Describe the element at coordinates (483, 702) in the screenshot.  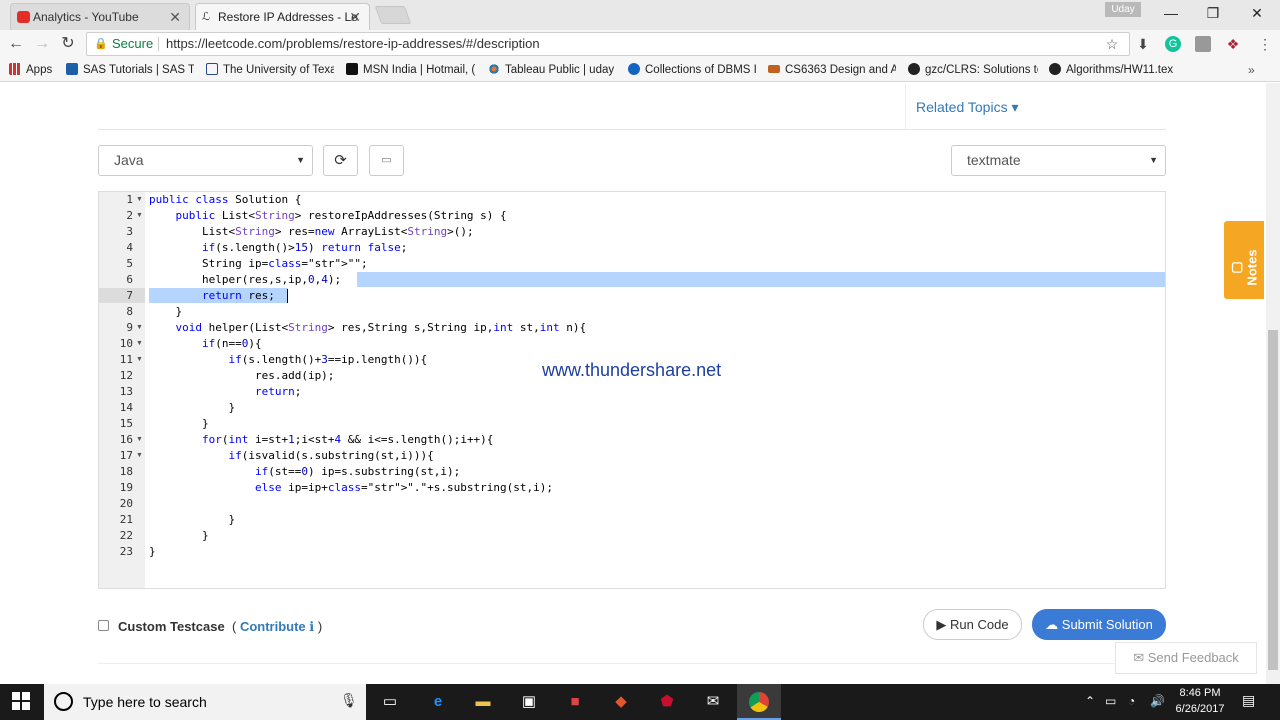
I see `file-explorer-icon: ▬` at that location.